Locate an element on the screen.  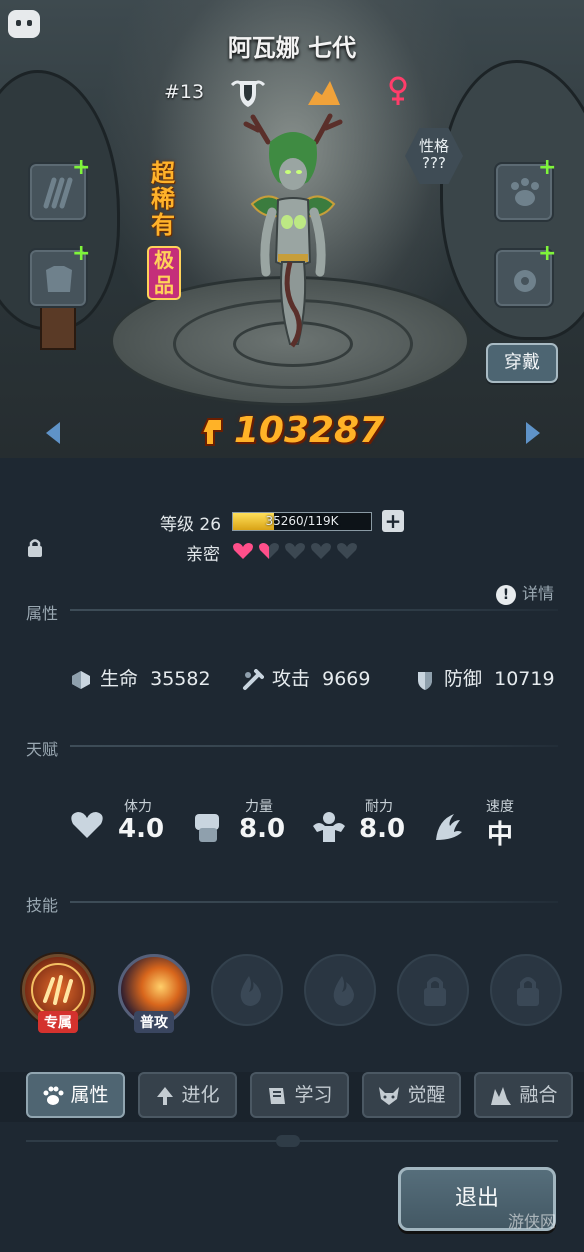
tab-learn: 学习 is located at coordinates (299, 1095).